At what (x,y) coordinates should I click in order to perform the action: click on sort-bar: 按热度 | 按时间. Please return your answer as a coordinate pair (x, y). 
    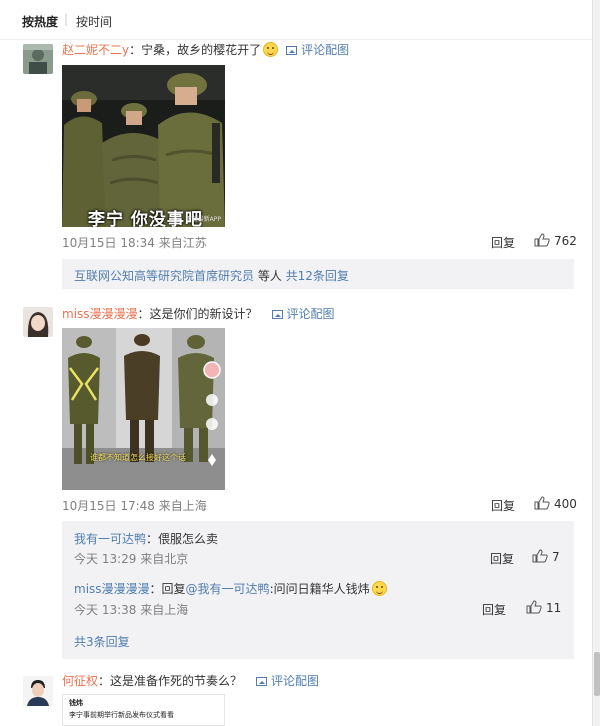
    Looking at the image, I should click on (296, 20).